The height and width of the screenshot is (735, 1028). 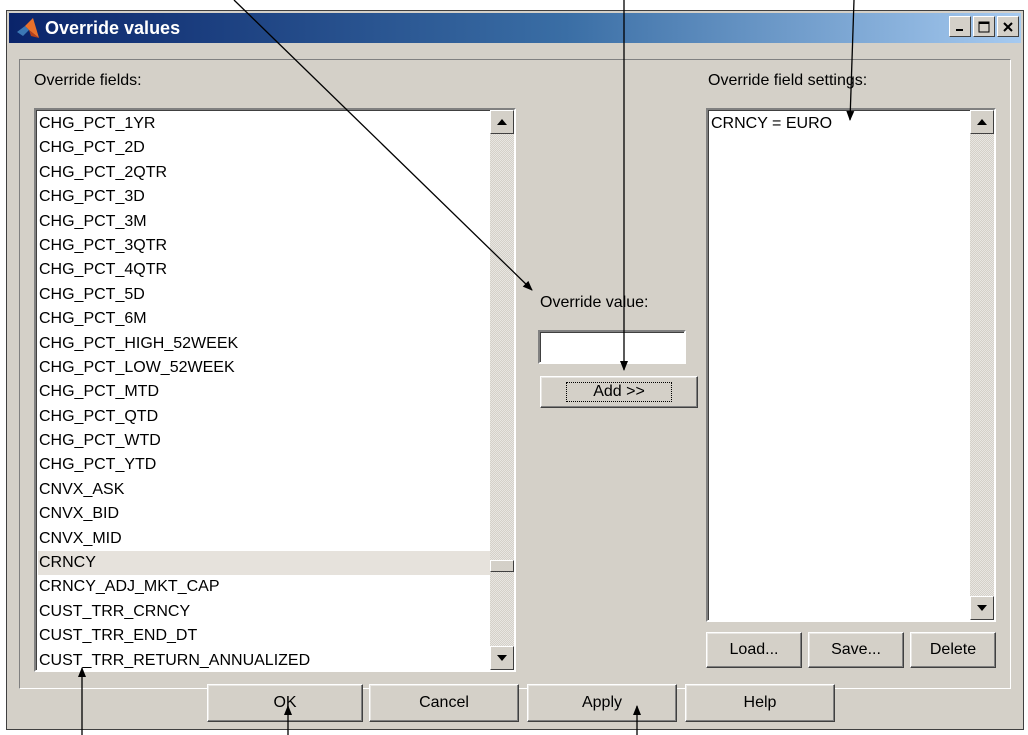 I want to click on list-item: CHG_PCT_6M, so click(x=276, y=319).